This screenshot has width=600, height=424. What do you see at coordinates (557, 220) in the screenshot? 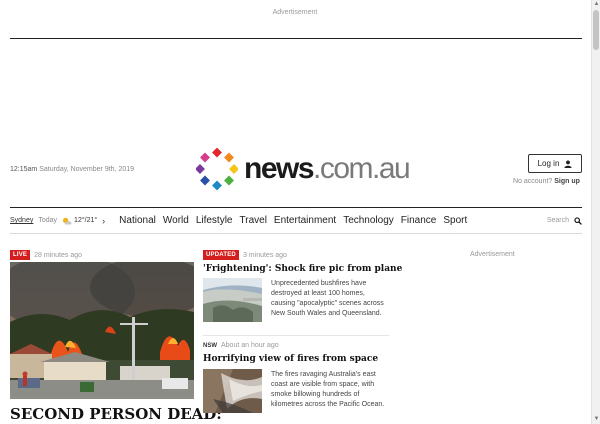
I see `search-label: Search` at bounding box center [557, 220].